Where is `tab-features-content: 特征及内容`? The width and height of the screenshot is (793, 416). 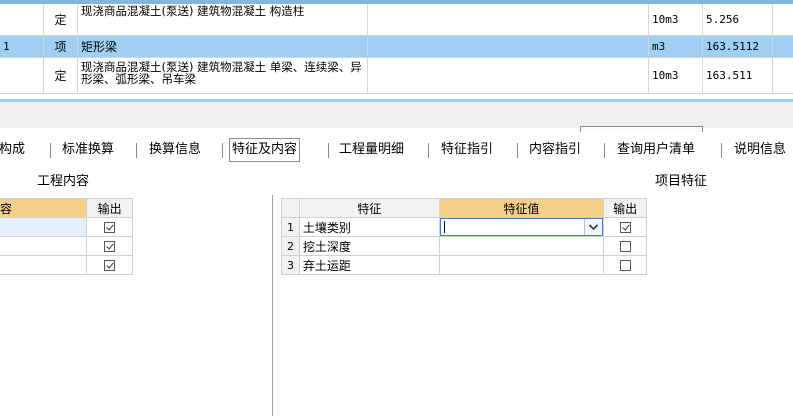
tab-features-content: 特征及内容 is located at coordinates (265, 150).